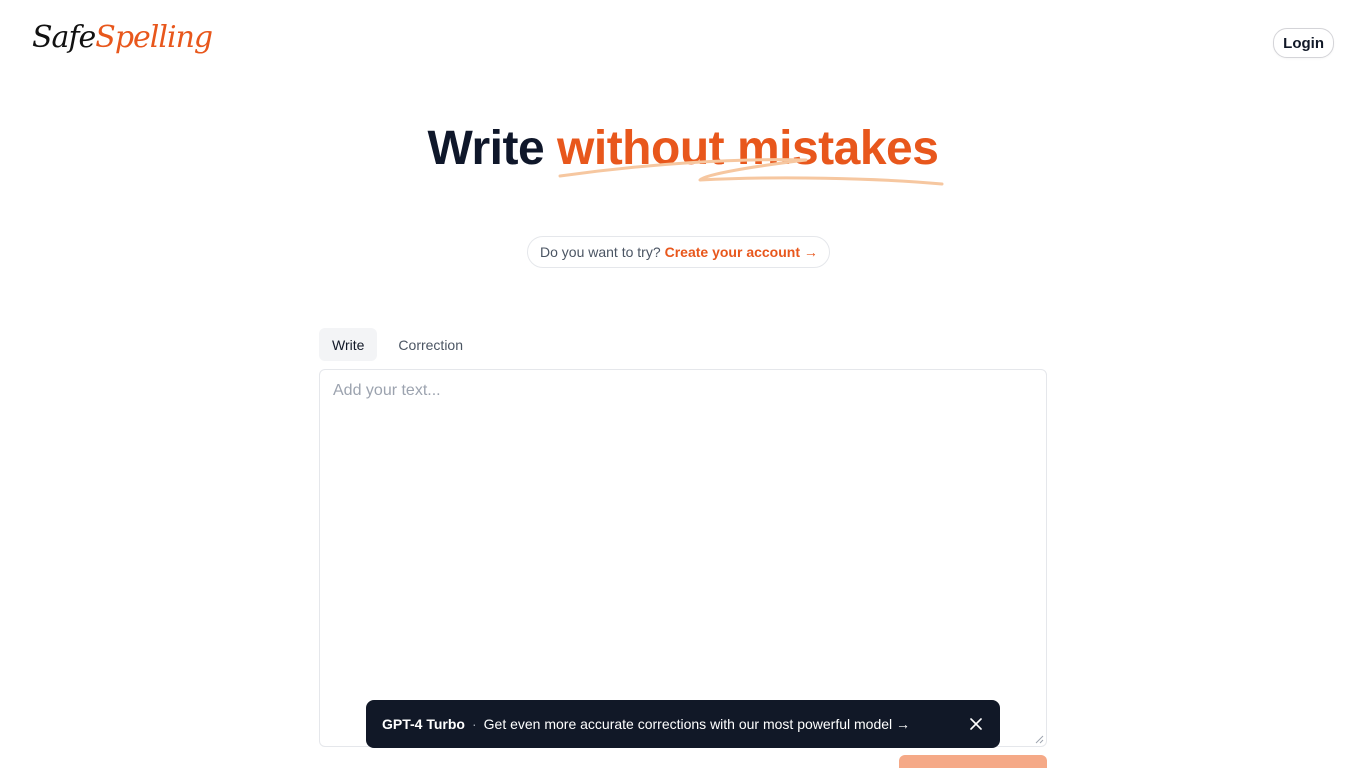 The height and width of the screenshot is (768, 1366). I want to click on tab-correction: Correction, so click(430, 344).